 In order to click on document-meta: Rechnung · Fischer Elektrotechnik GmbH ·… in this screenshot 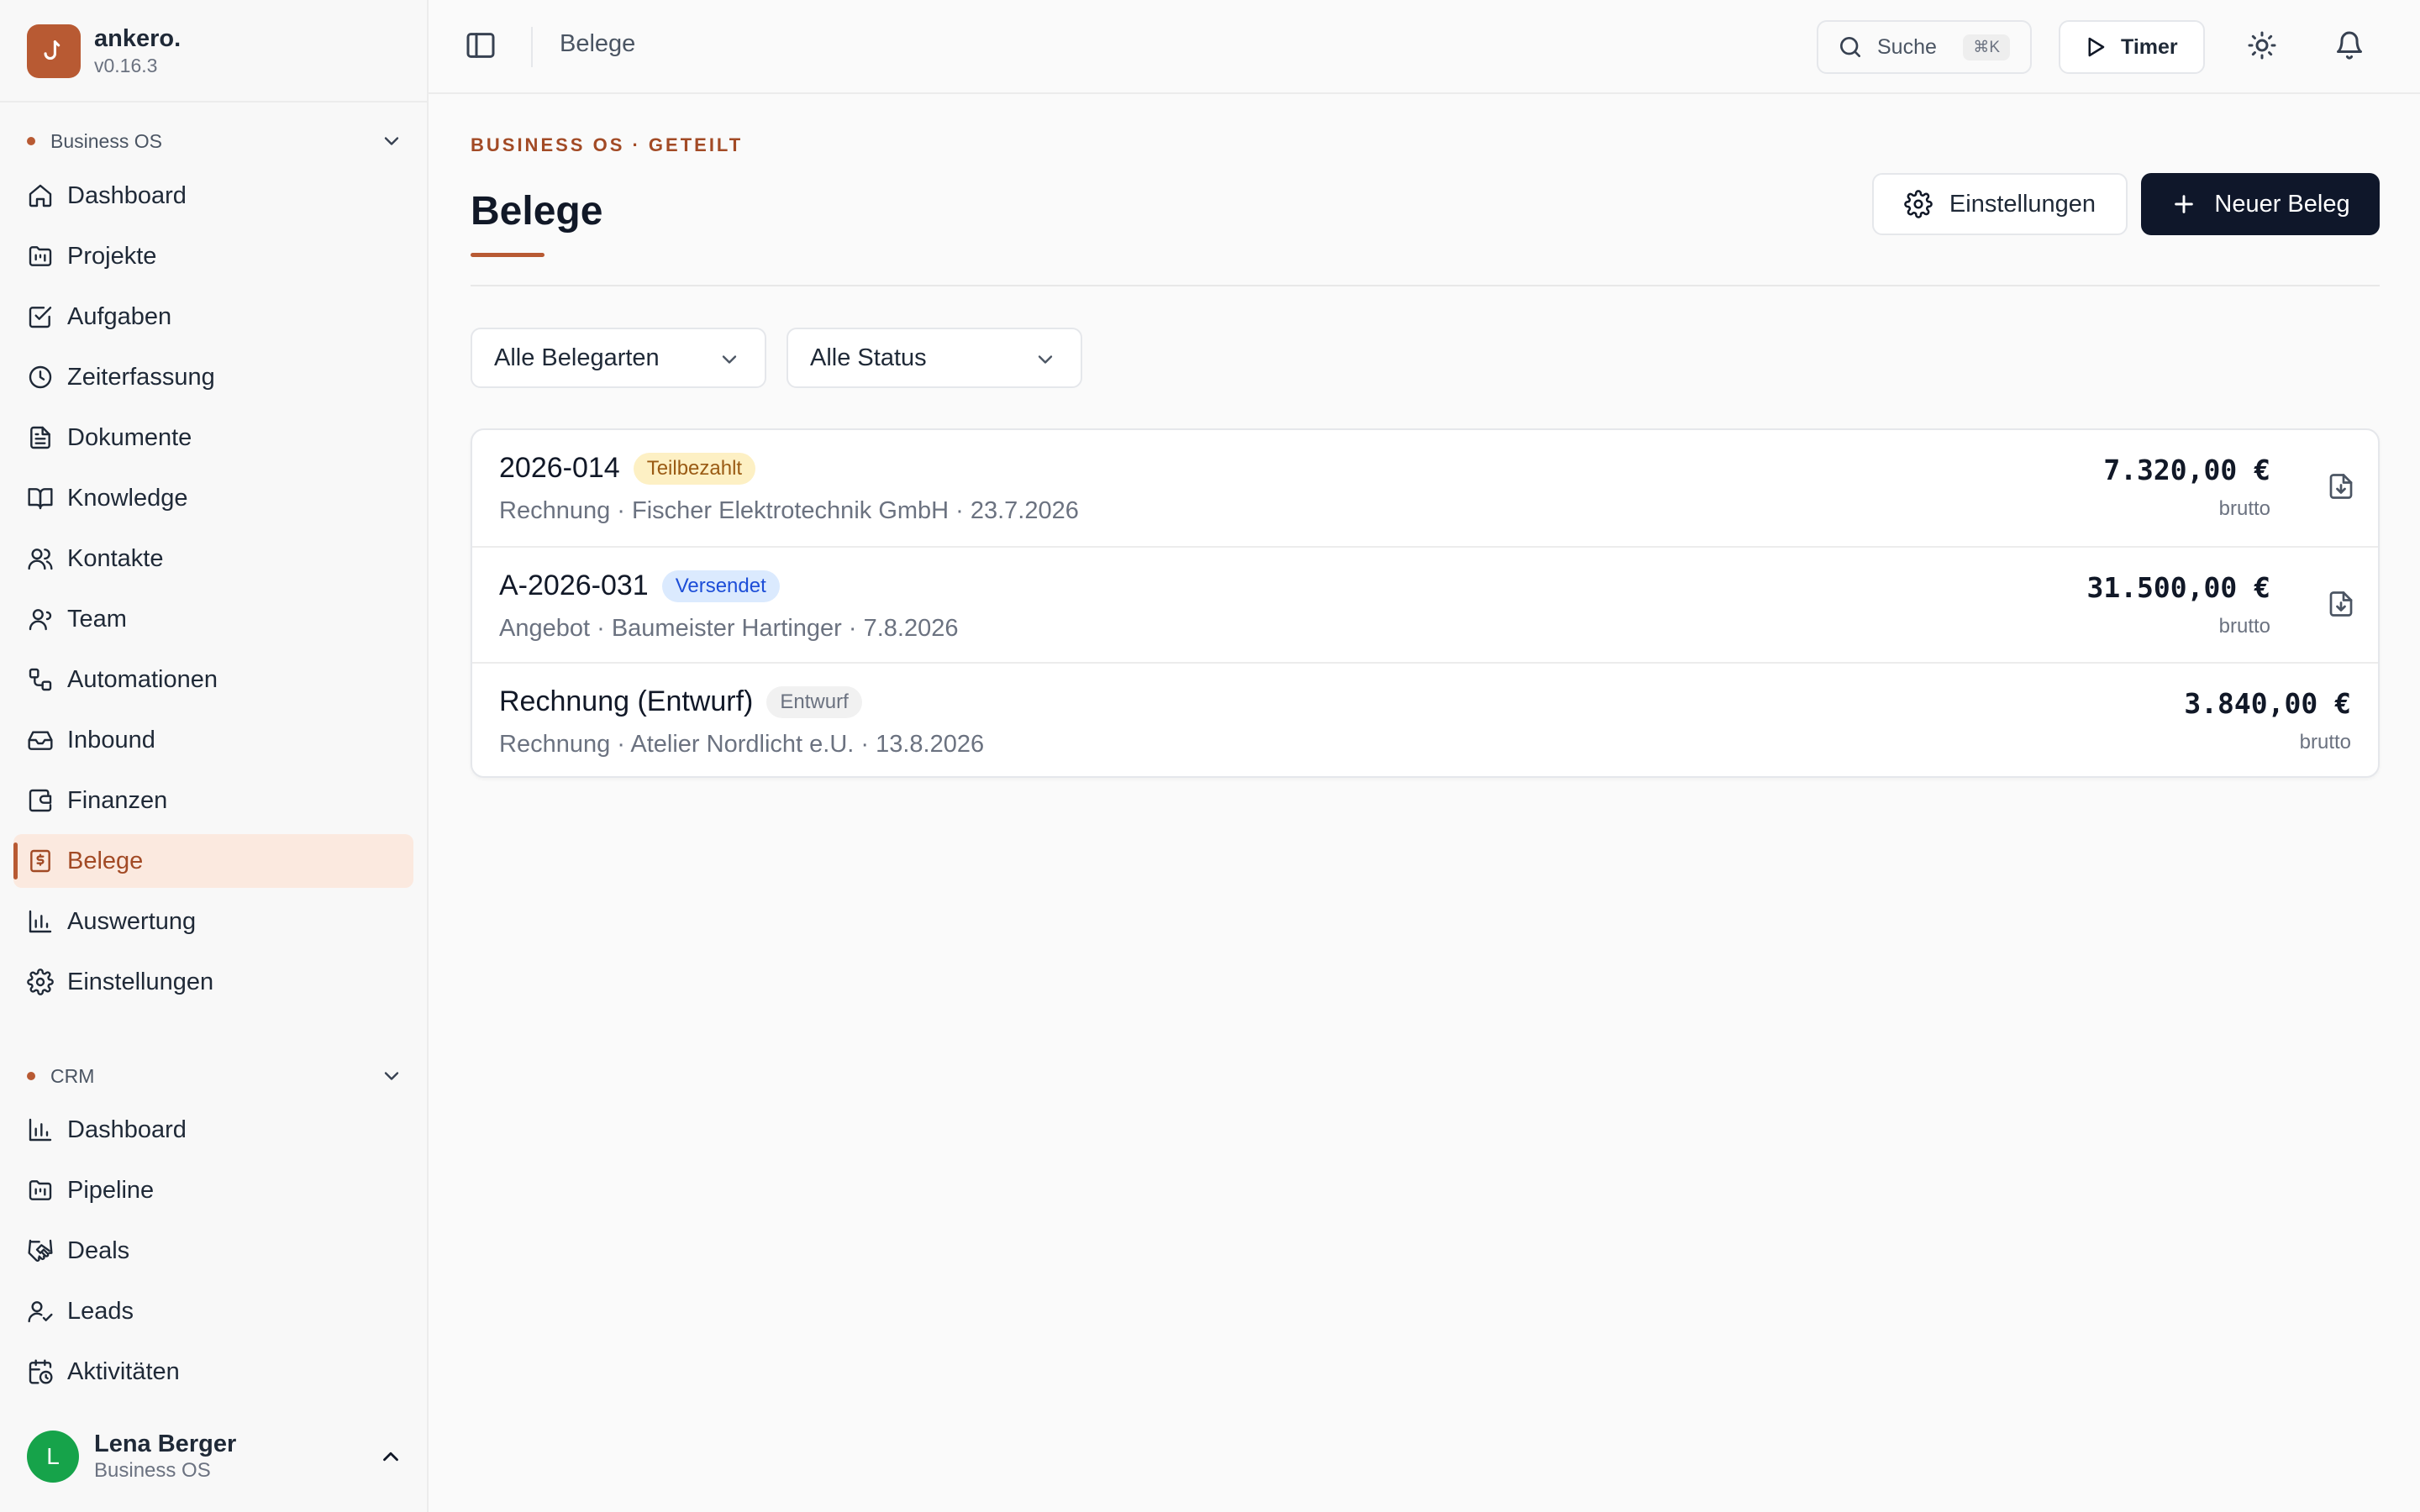, I will do `click(789, 510)`.